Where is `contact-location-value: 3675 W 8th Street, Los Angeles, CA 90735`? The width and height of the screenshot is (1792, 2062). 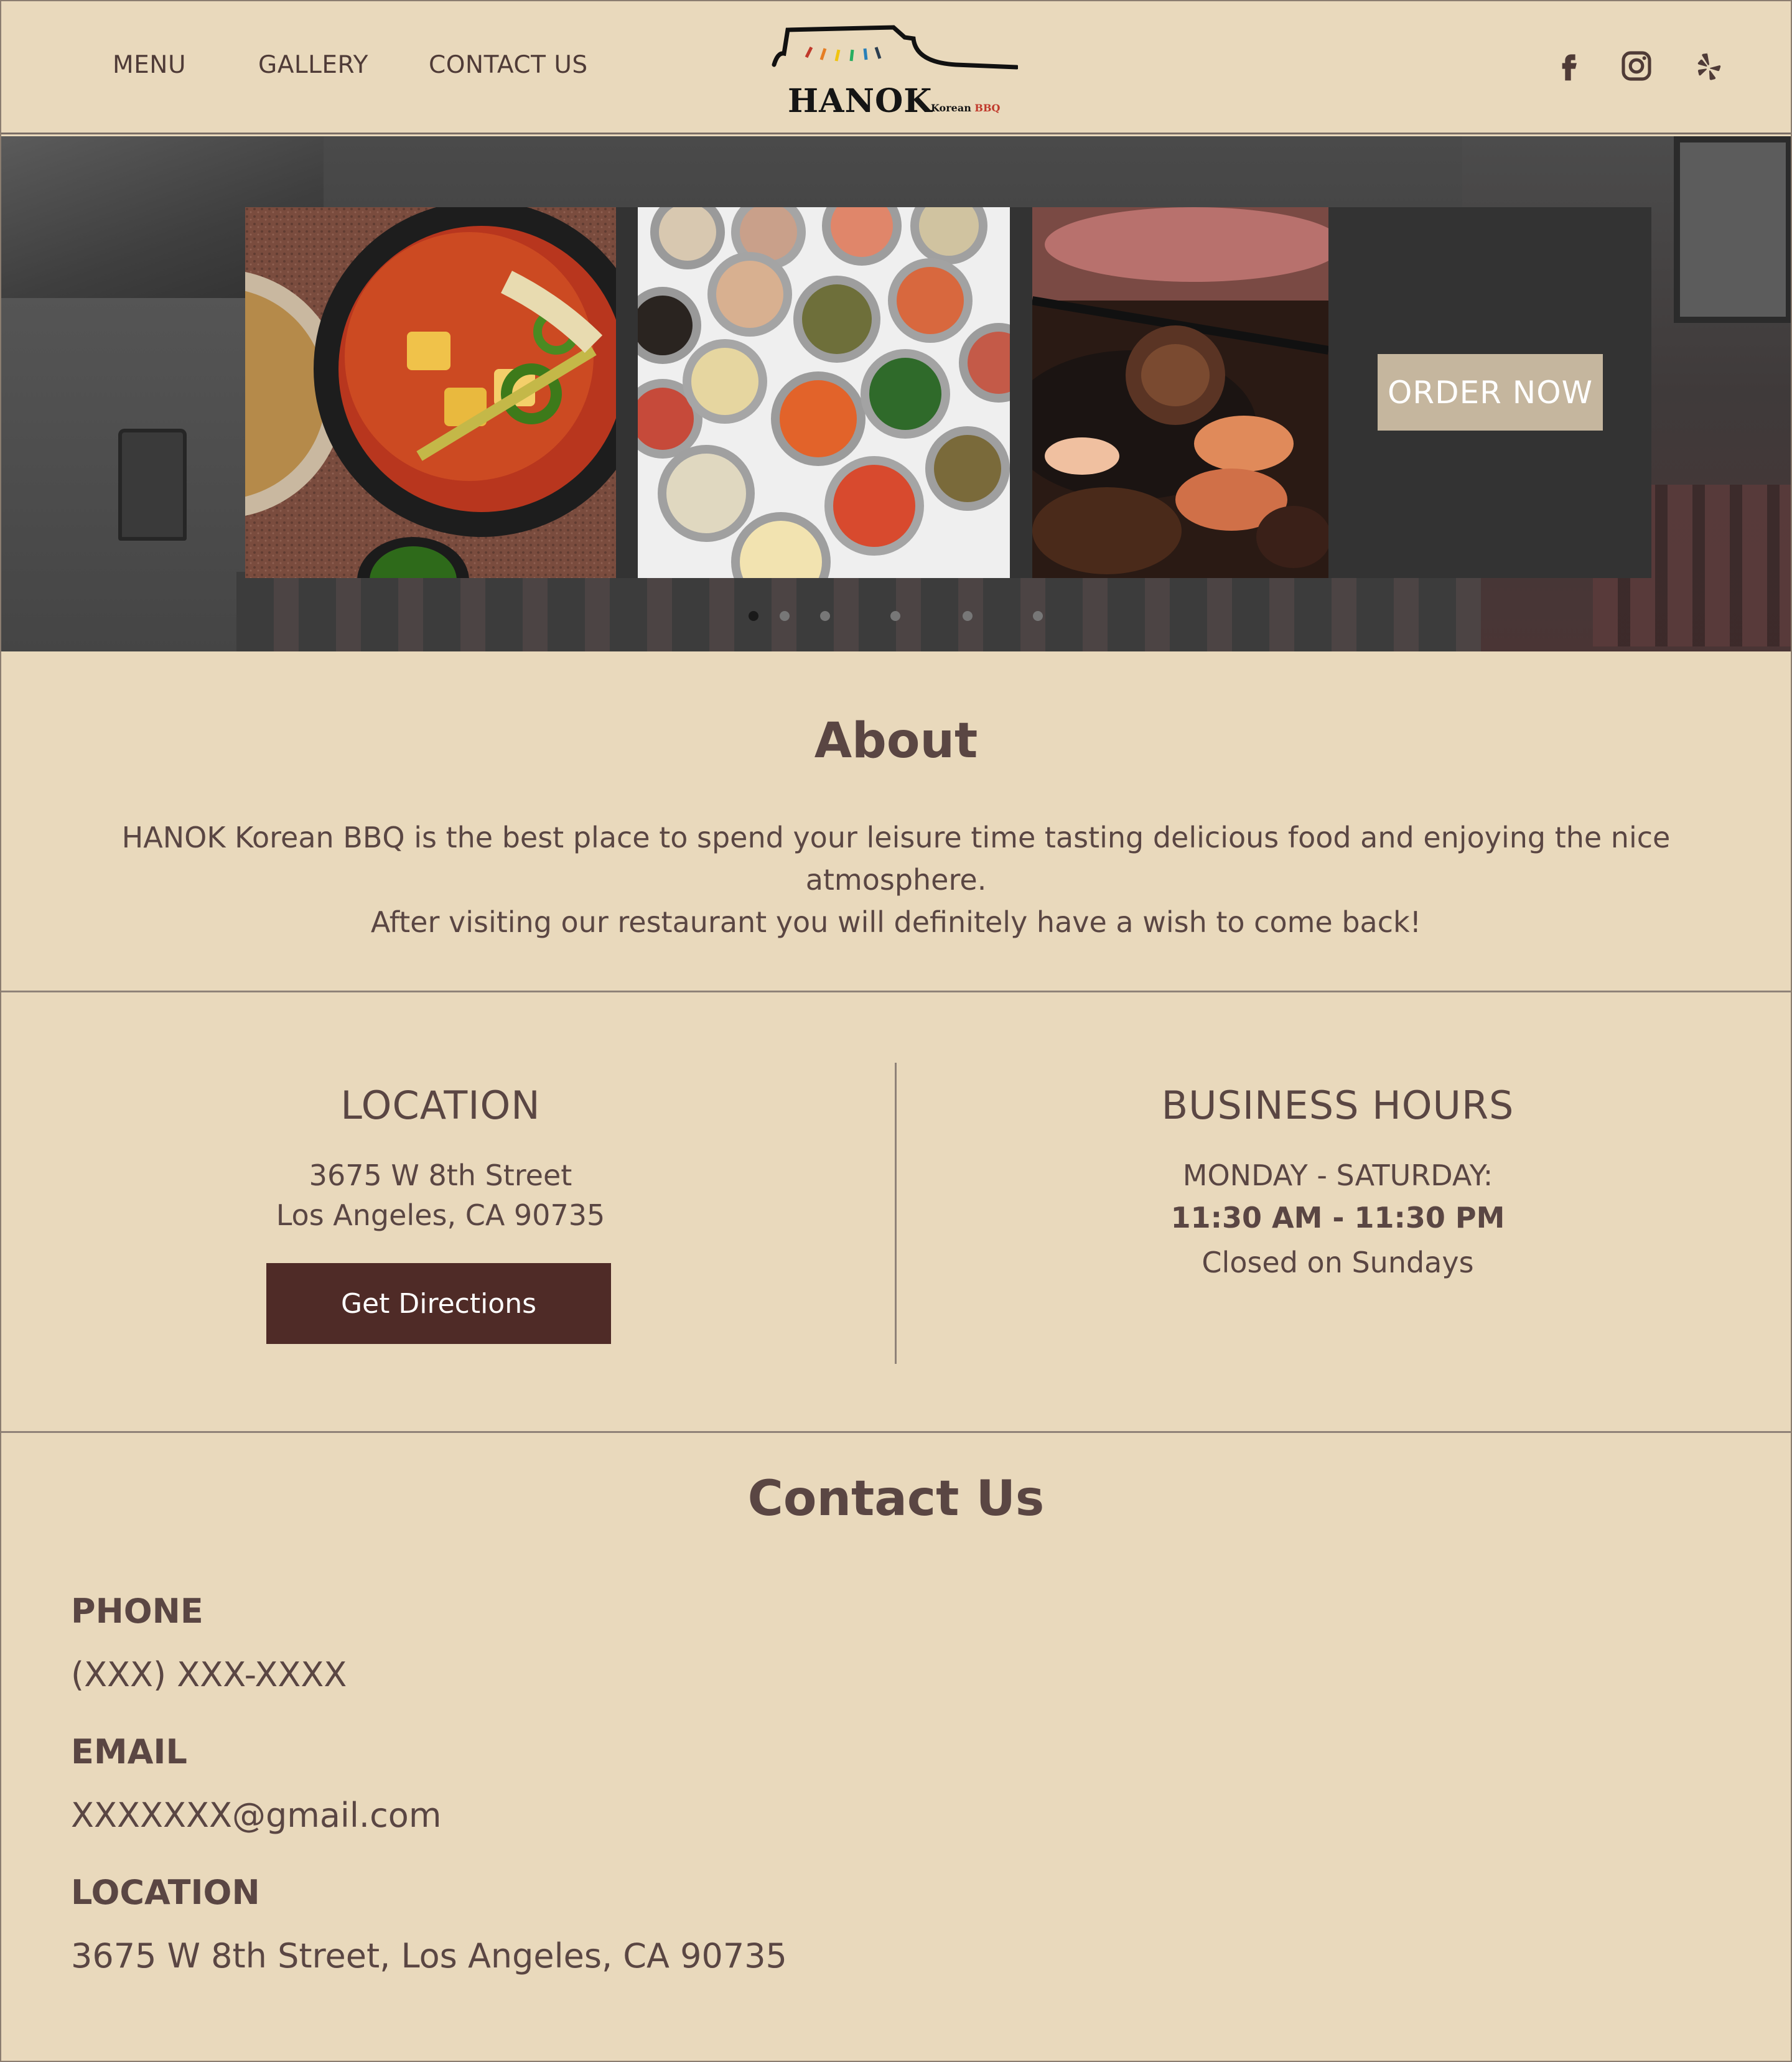
contact-location-value: 3675 W 8th Street, Los Angeles, CA 90735 is located at coordinates (429, 1956).